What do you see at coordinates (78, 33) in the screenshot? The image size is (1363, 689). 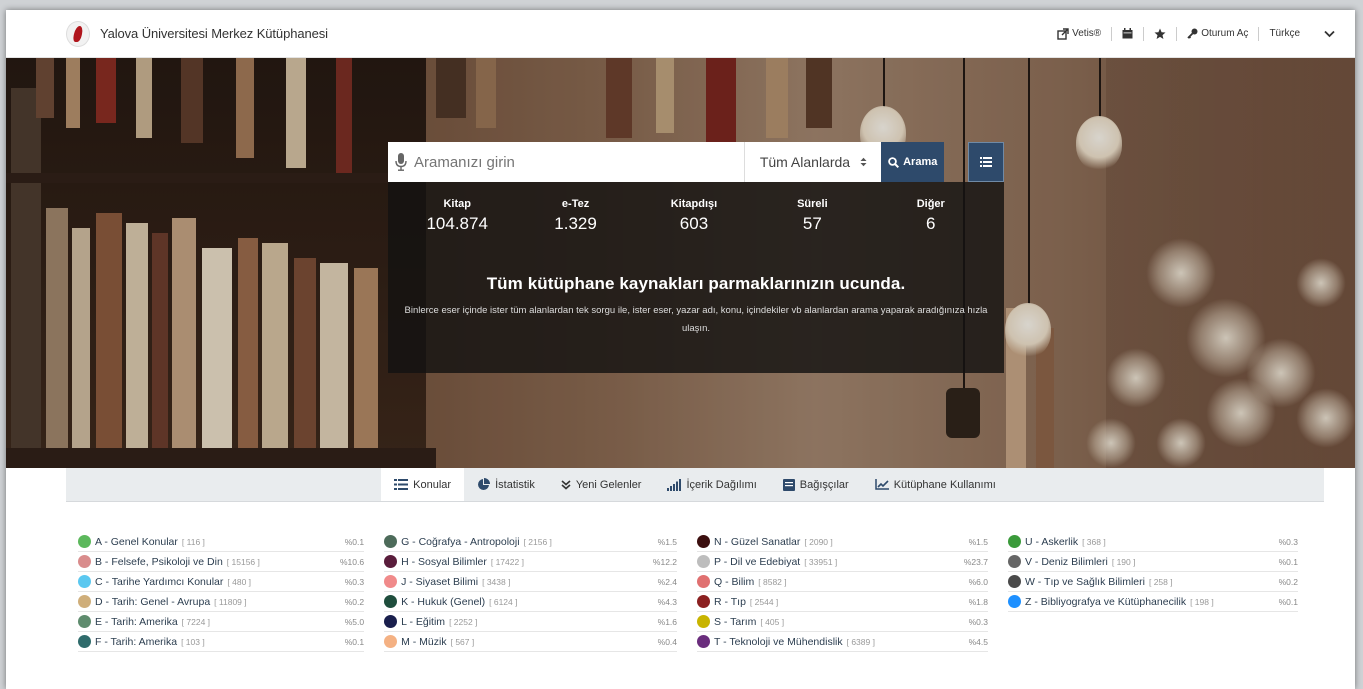 I see `university-logo` at bounding box center [78, 33].